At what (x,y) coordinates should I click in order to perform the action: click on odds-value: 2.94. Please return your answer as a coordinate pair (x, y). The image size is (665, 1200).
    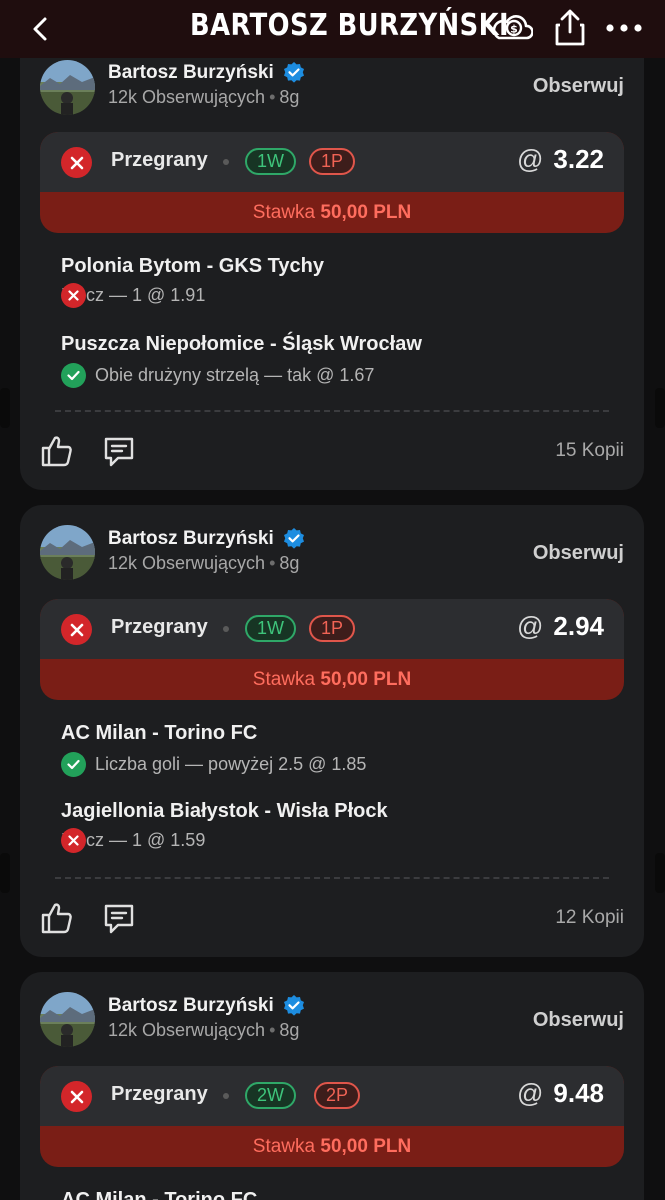
    Looking at the image, I should click on (578, 626).